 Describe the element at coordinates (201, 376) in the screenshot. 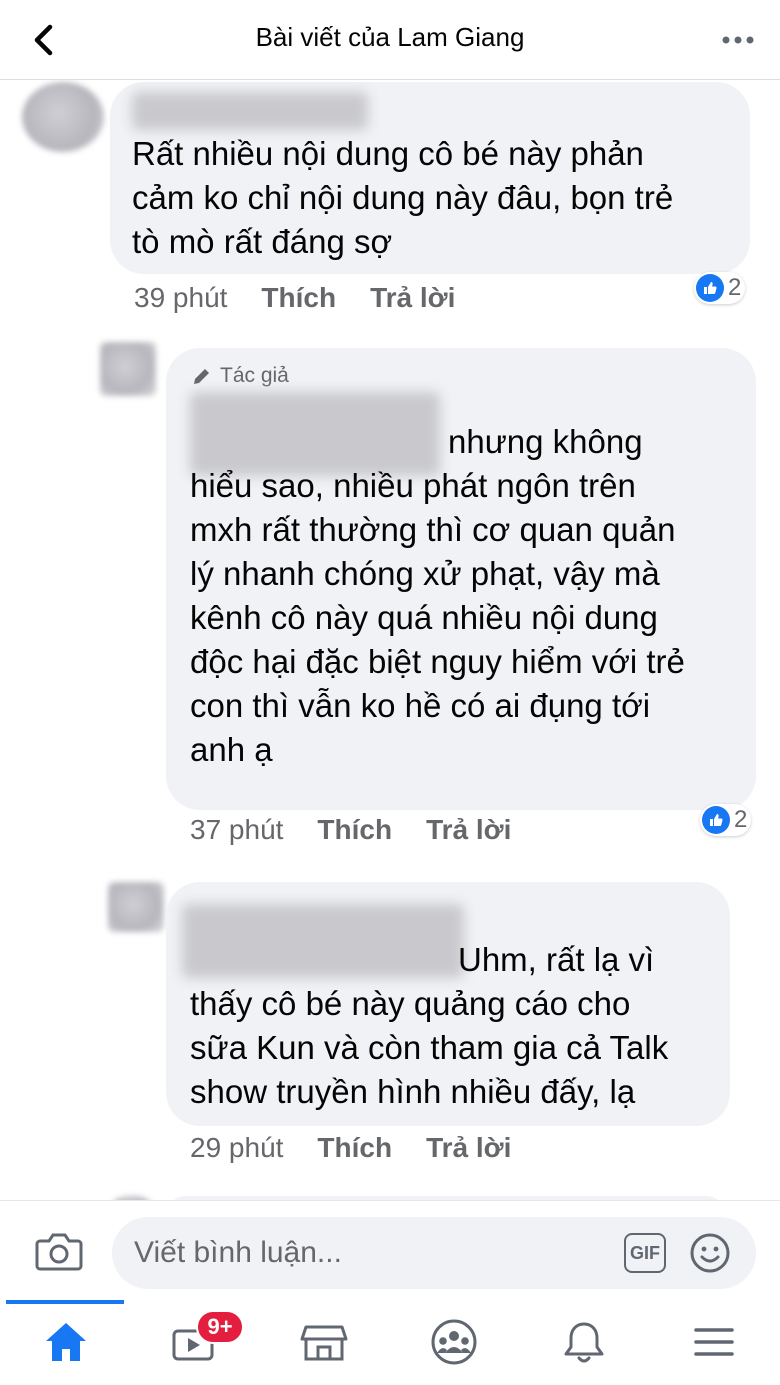

I see `pencil-icon` at that location.